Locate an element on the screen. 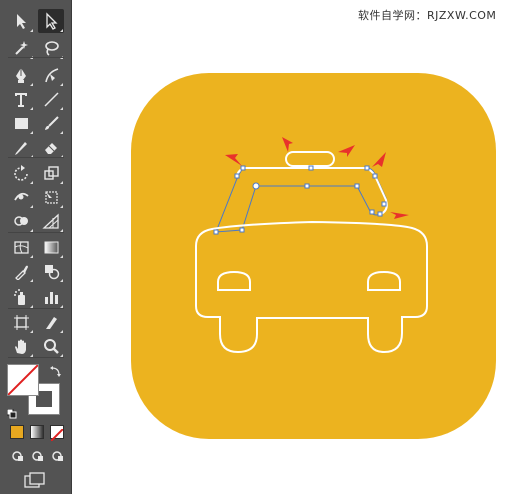 Image resolution: width=516 pixels, height=494 pixels. tools-panel is located at coordinates (36, 247).